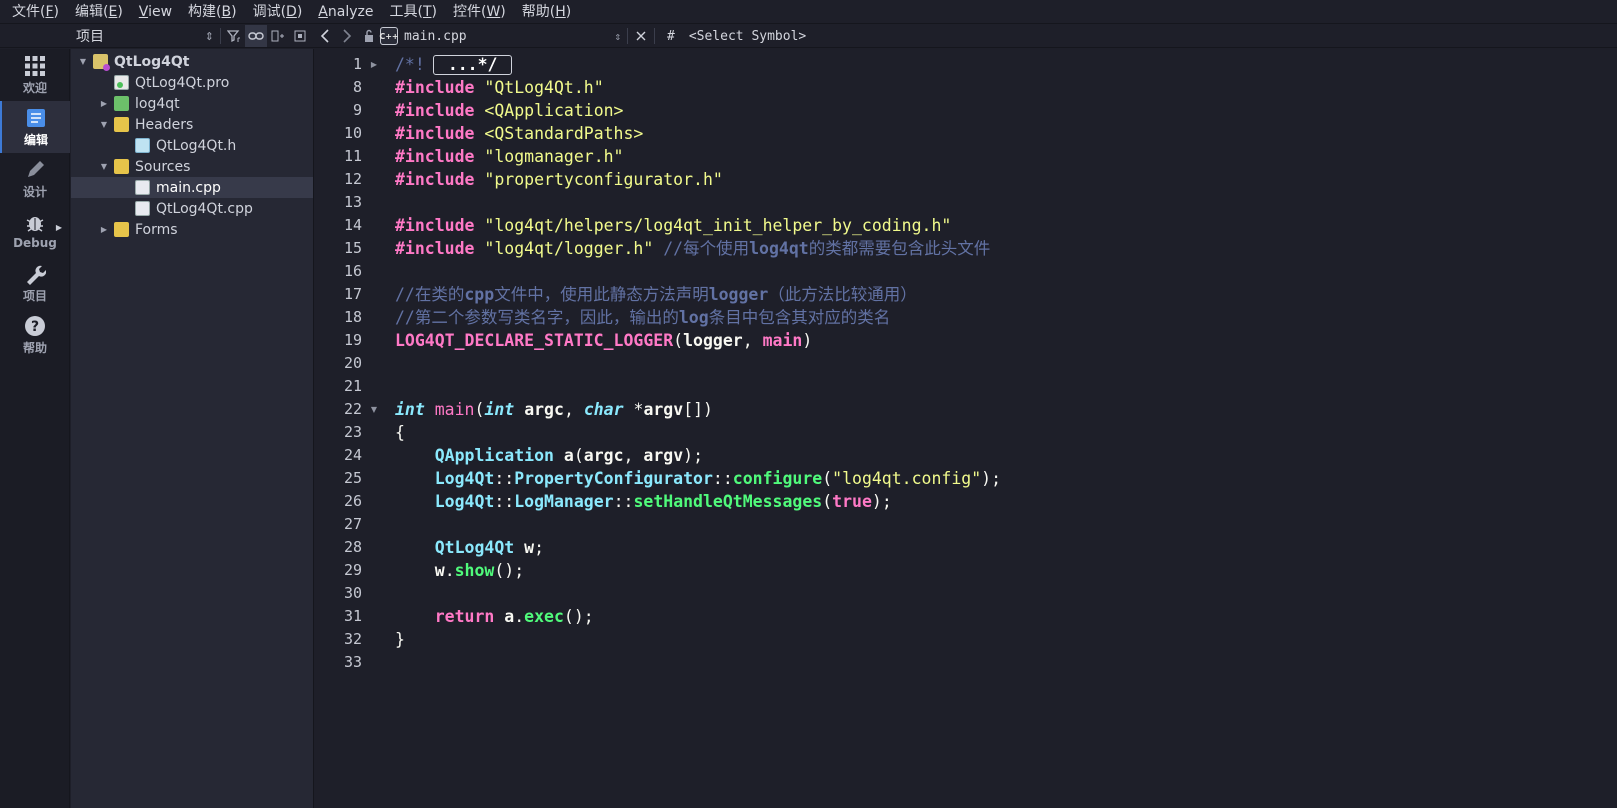 Image resolution: width=1617 pixels, height=808 pixels. I want to click on menu-label: 工具(, so click(406, 11).